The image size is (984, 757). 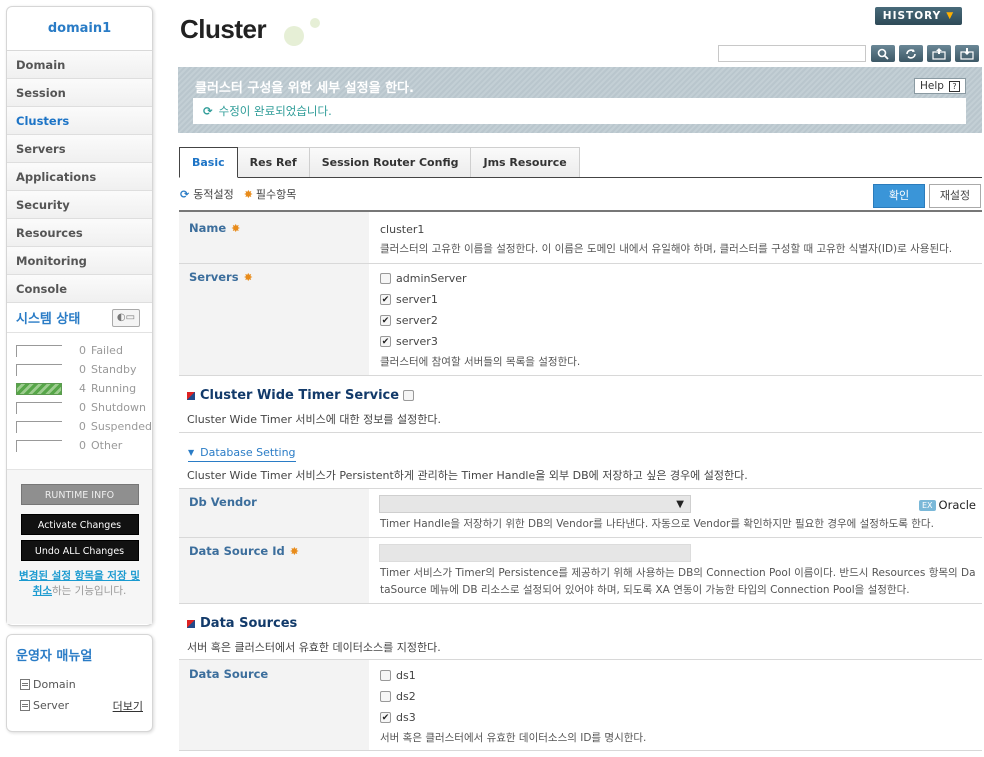 I want to click on status-count: 4, so click(x=82, y=388).